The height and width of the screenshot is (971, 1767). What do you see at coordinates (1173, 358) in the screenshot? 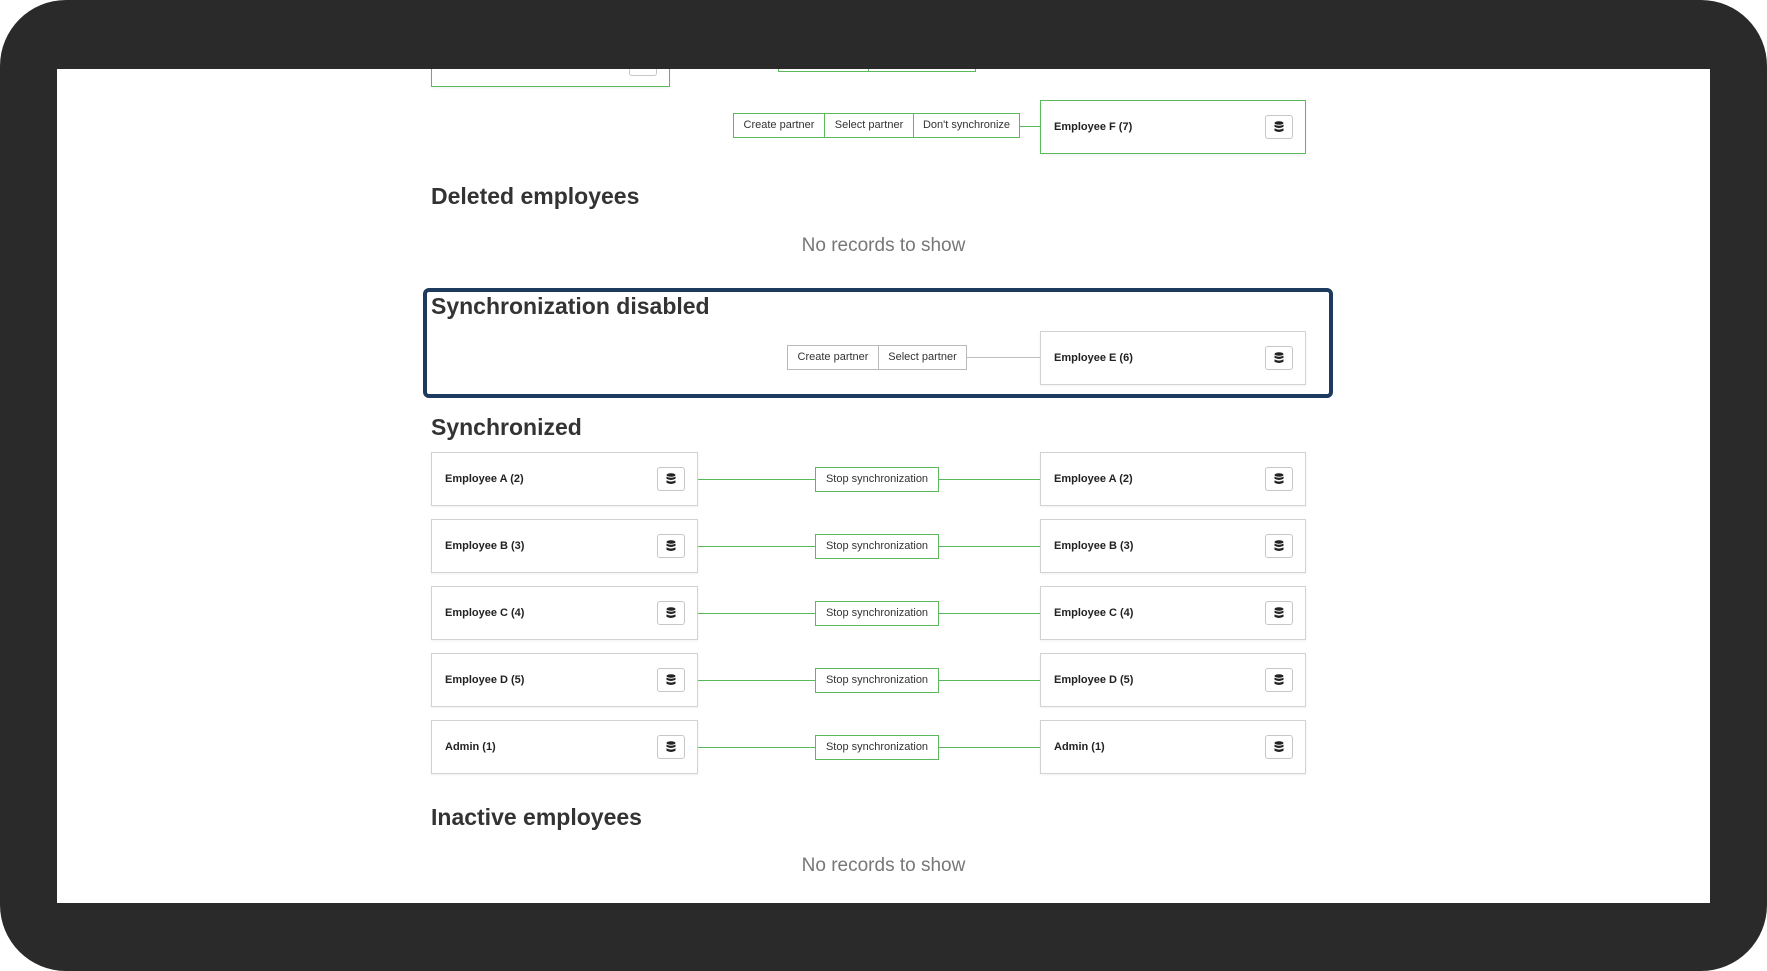
I see `employee-card: Employee E (6)` at bounding box center [1173, 358].